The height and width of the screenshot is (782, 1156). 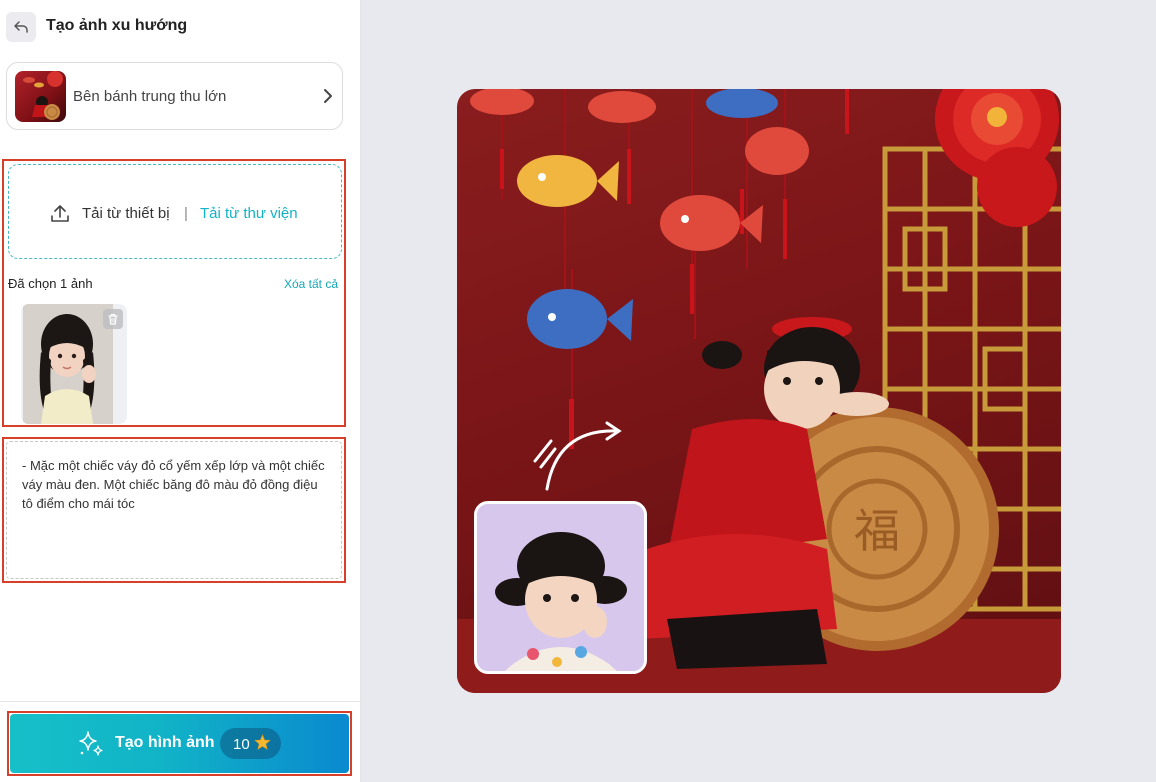 I want to click on chevron-right-icon, so click(x=328, y=96).